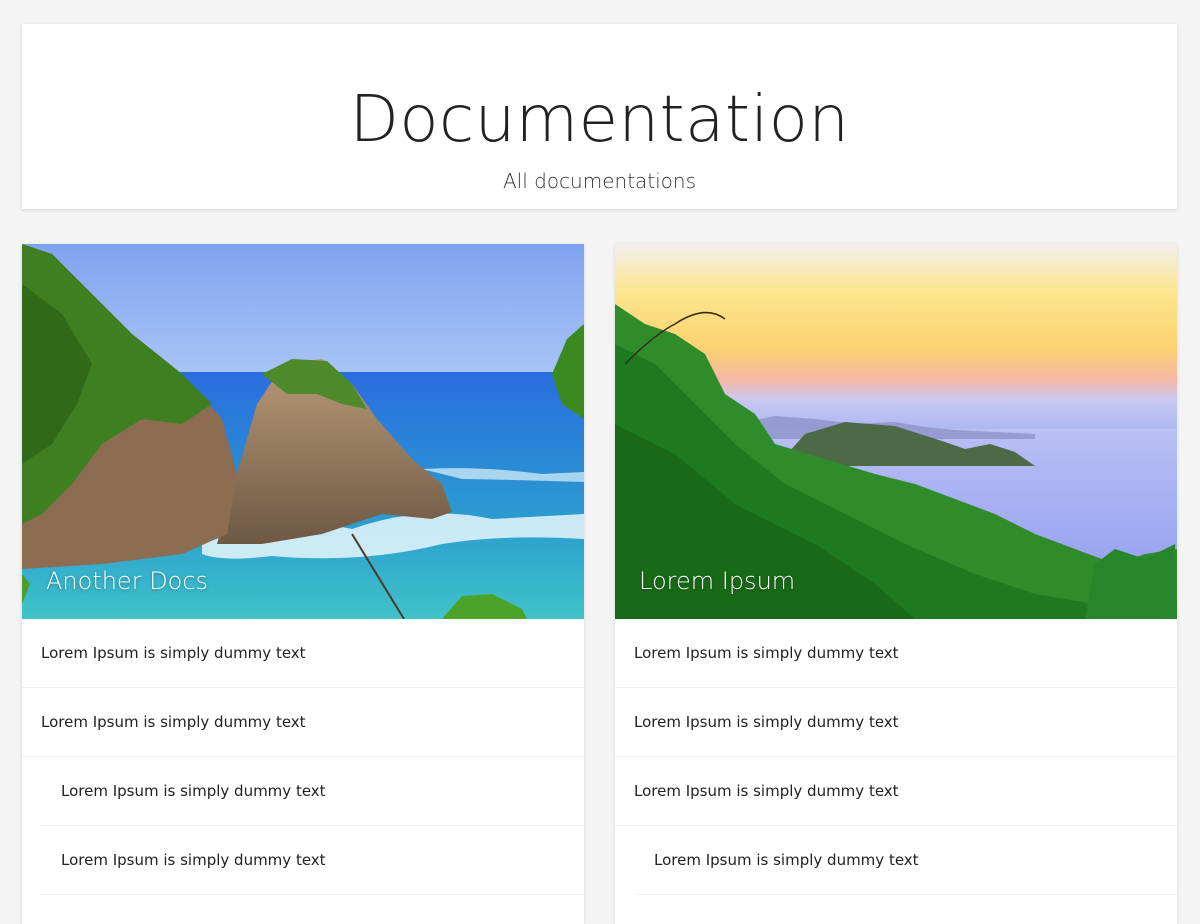  Describe the element at coordinates (599, 120) in the screenshot. I see `page-title: Documentation` at that location.